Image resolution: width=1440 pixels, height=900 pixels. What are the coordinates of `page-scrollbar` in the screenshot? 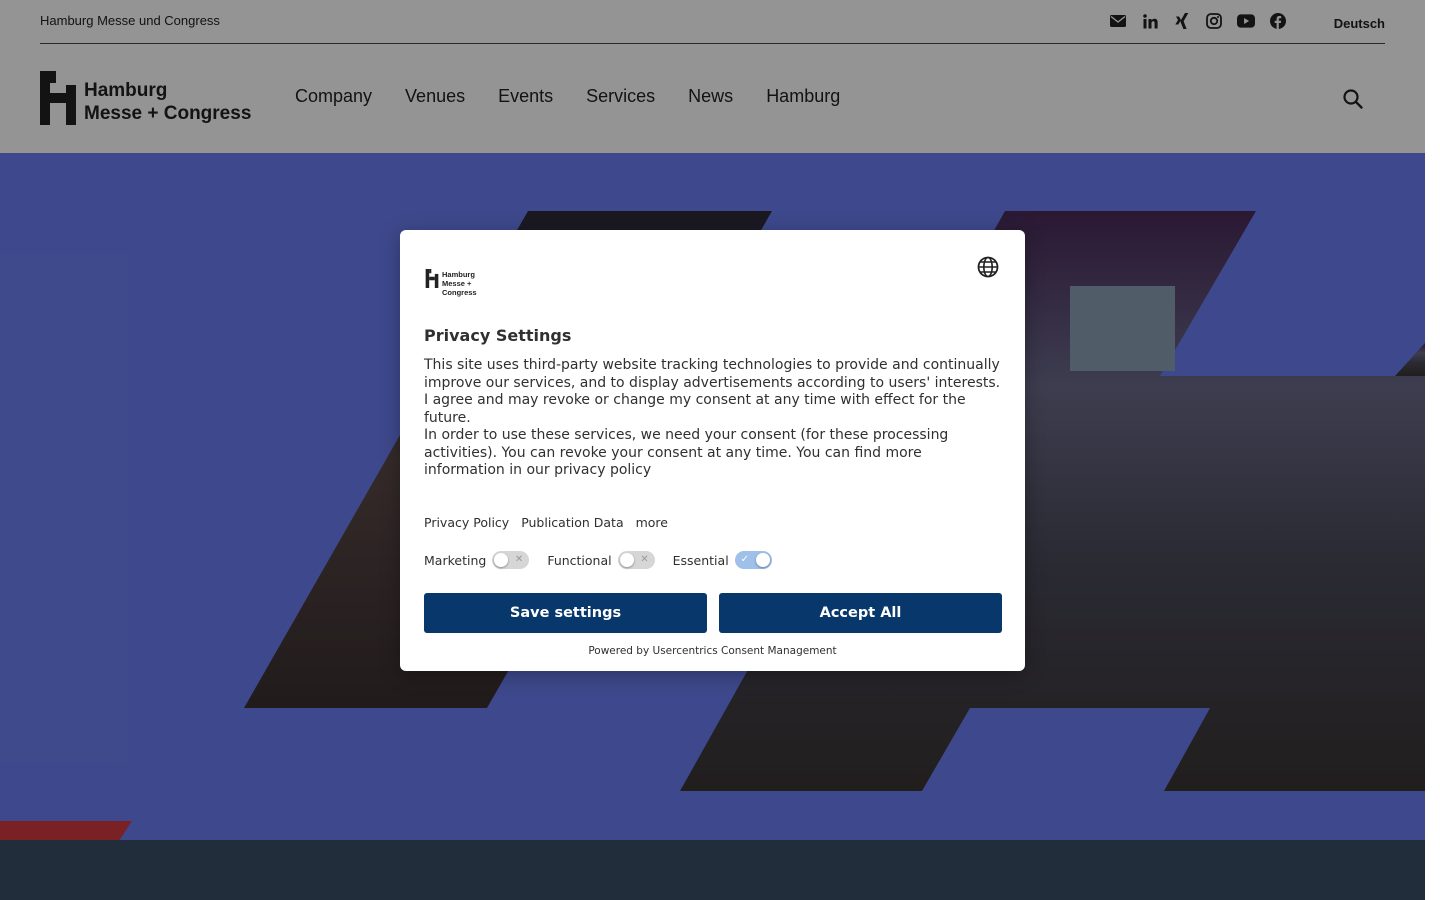 It's located at (1432, 450).